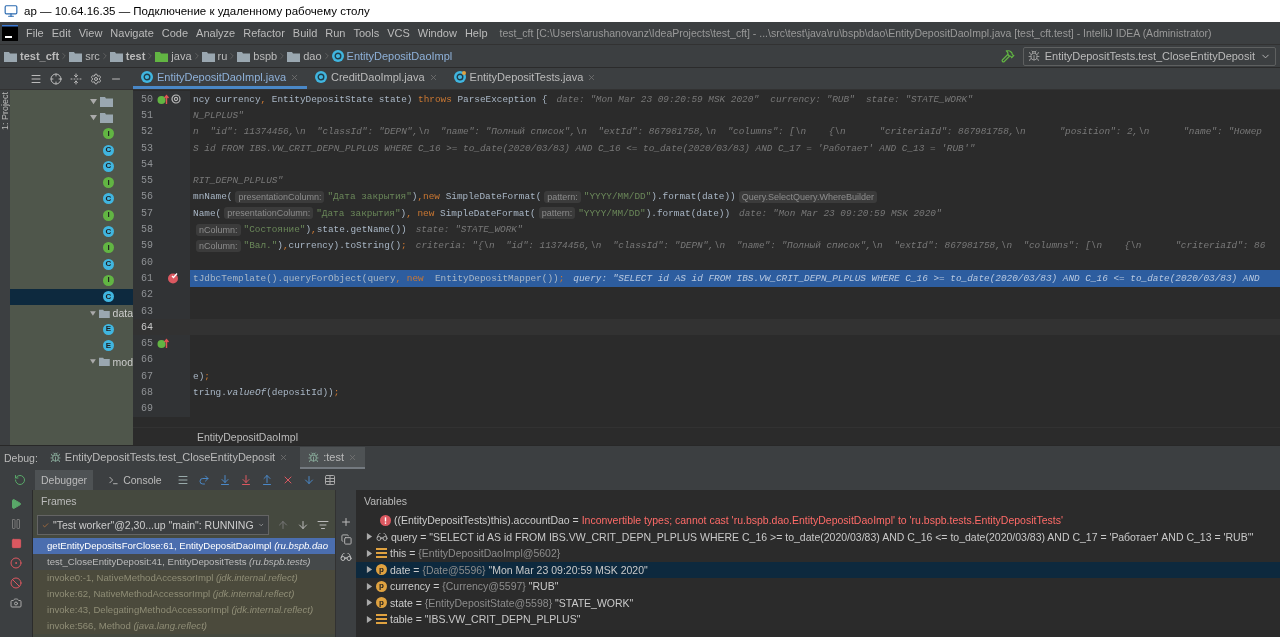  I want to click on terminal-icon, so click(114, 480).